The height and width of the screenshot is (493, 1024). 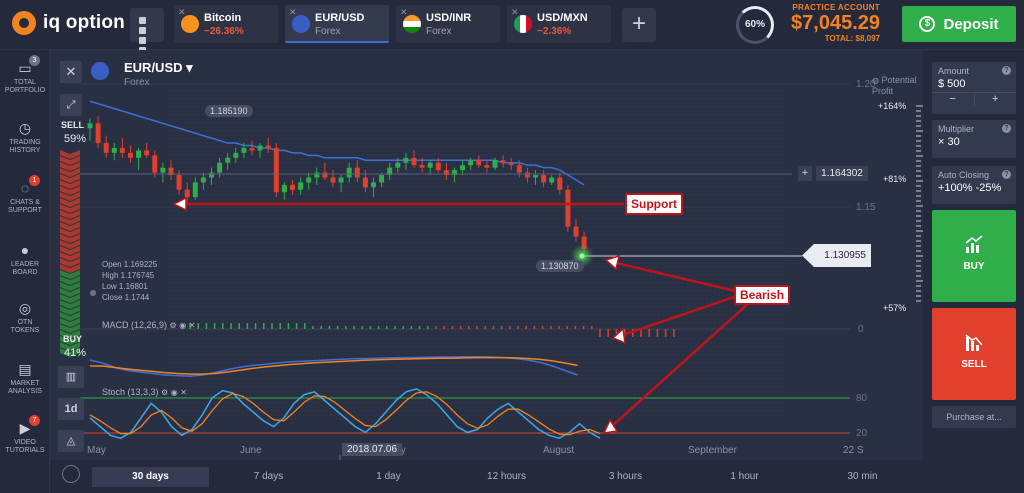 I want to click on deposit-button: $ Deposit, so click(x=959, y=24).